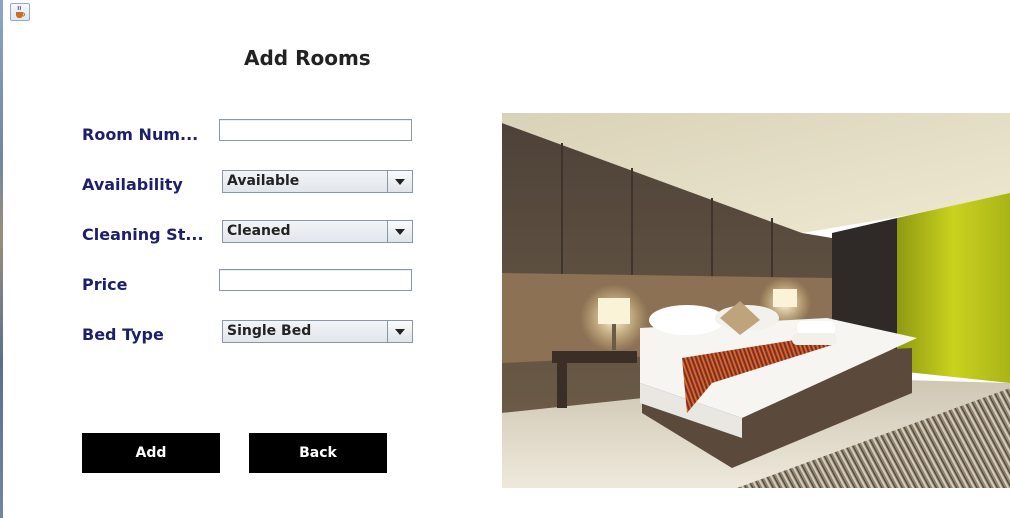  What do you see at coordinates (151, 453) in the screenshot?
I see `add-button: Add` at bounding box center [151, 453].